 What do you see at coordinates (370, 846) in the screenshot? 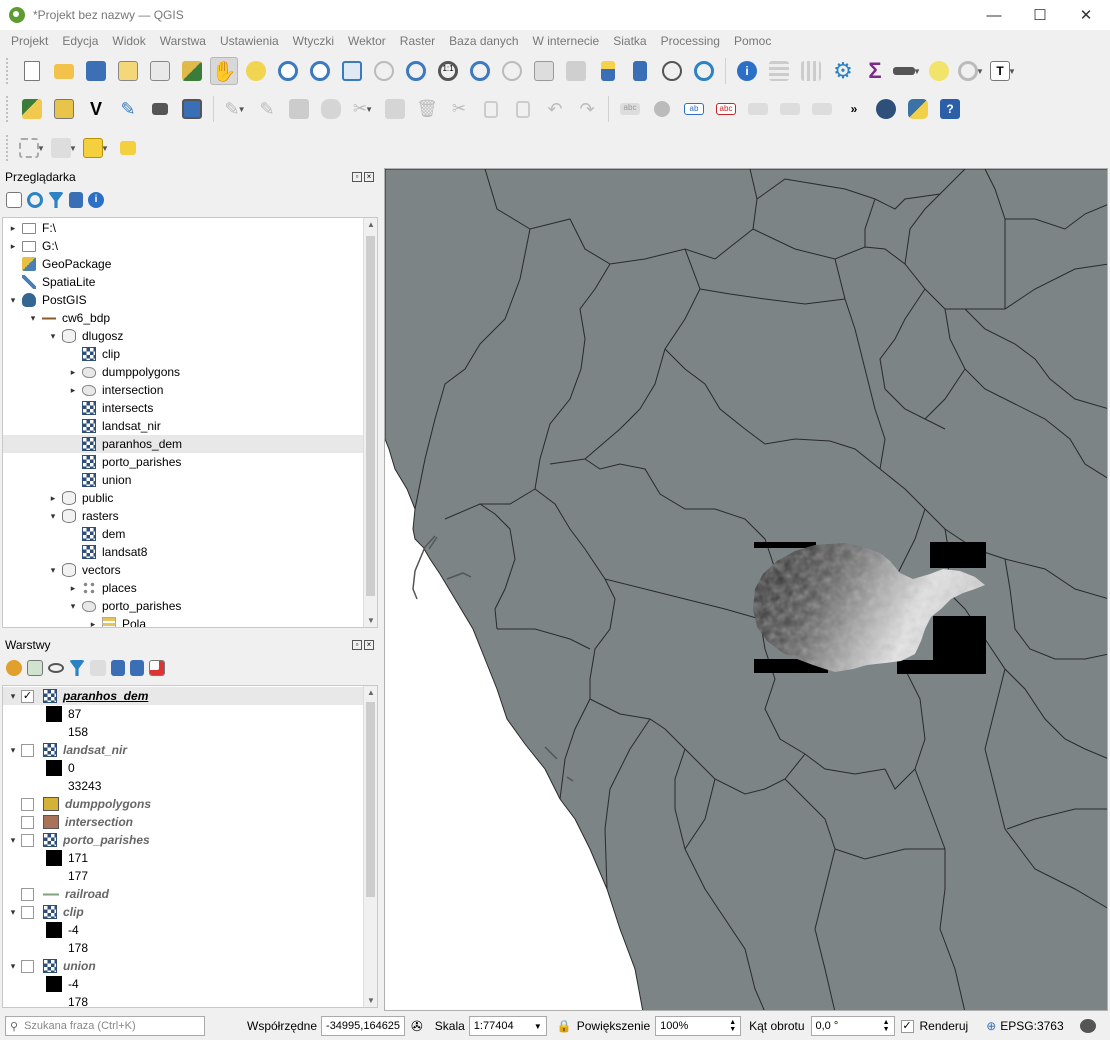
I see `layers-scrollbar: ▲ ▼` at bounding box center [370, 846].